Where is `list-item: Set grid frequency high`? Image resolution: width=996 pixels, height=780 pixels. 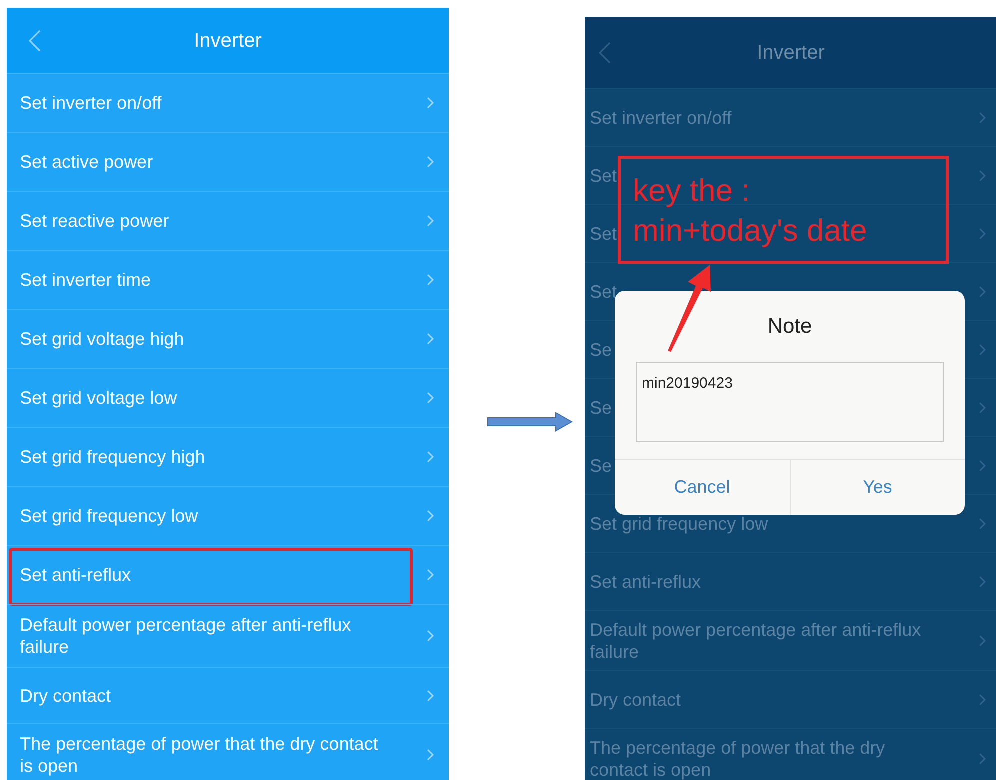 list-item: Set grid frequency high is located at coordinates (113, 457).